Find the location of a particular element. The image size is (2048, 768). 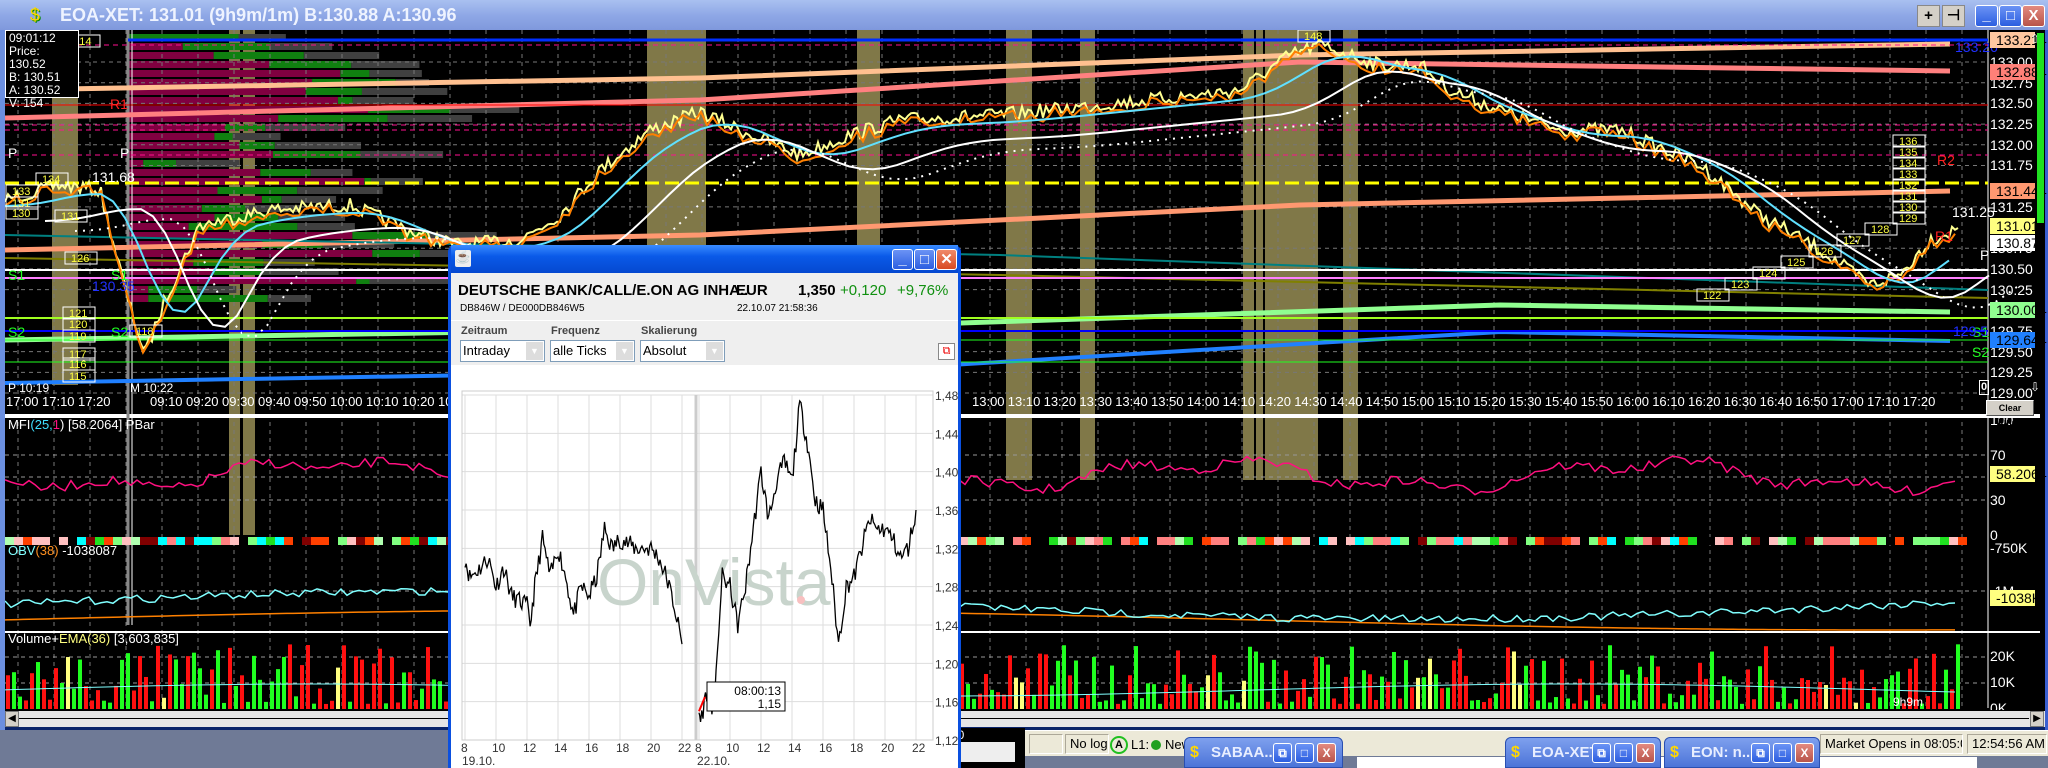

taskbar-window-sabaa: $ SABAA... ⧉ □ X is located at coordinates (1263, 752).